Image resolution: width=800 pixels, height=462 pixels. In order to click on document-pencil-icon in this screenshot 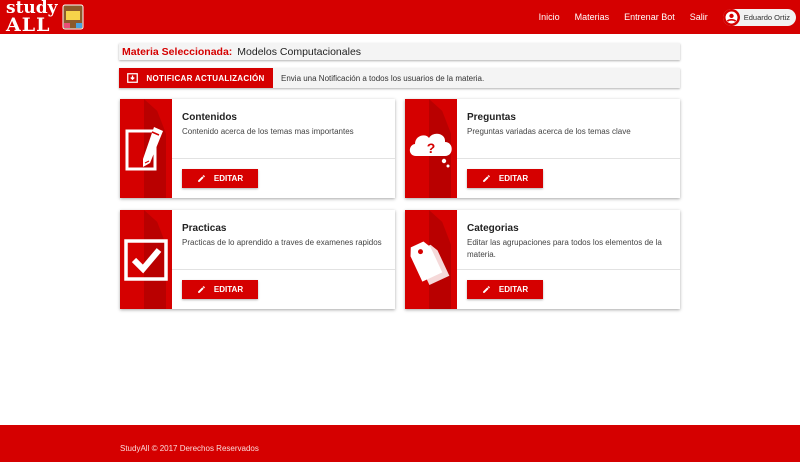, I will do `click(144, 148)`.